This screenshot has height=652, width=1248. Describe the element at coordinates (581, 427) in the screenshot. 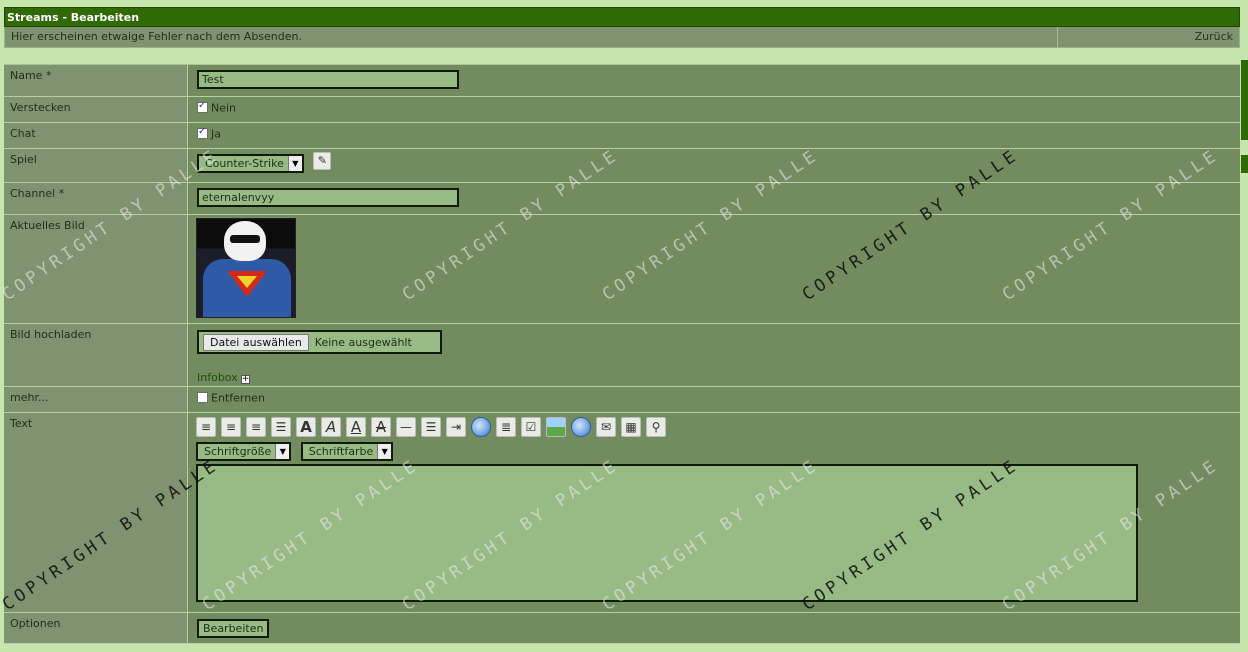

I see `link-icon` at that location.